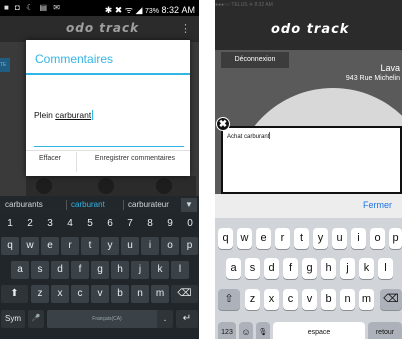 This screenshot has width=402, height=339. What do you see at coordinates (73, 115) in the screenshot?
I see `comment-text-underlined: carburant` at bounding box center [73, 115].